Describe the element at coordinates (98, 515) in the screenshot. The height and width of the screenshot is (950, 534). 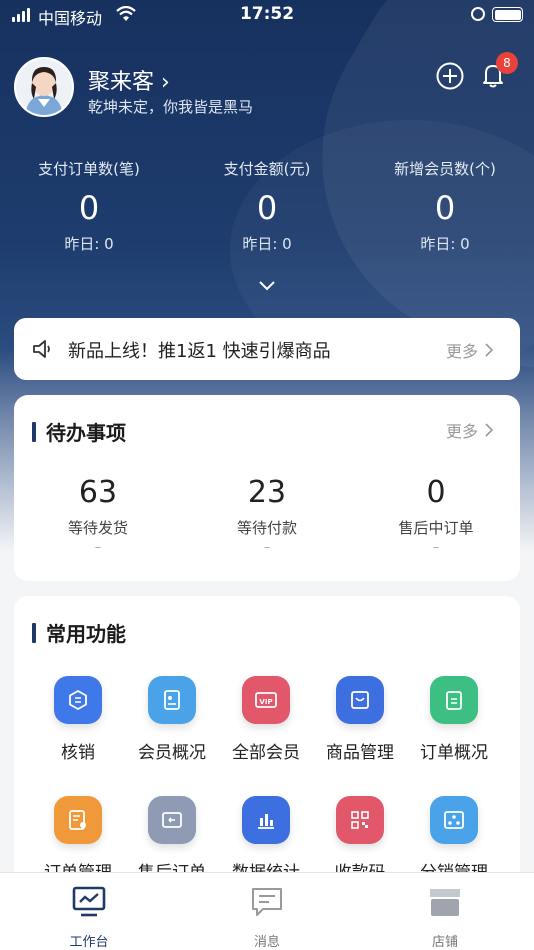
I see `todo-awaiting-shipment: 63 等待发货 –` at that location.